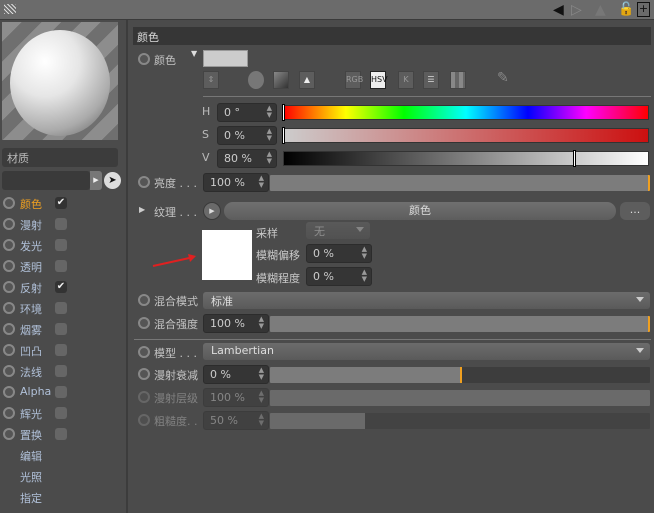  I want to click on channel-item: 反射 ✔, so click(64, 287).